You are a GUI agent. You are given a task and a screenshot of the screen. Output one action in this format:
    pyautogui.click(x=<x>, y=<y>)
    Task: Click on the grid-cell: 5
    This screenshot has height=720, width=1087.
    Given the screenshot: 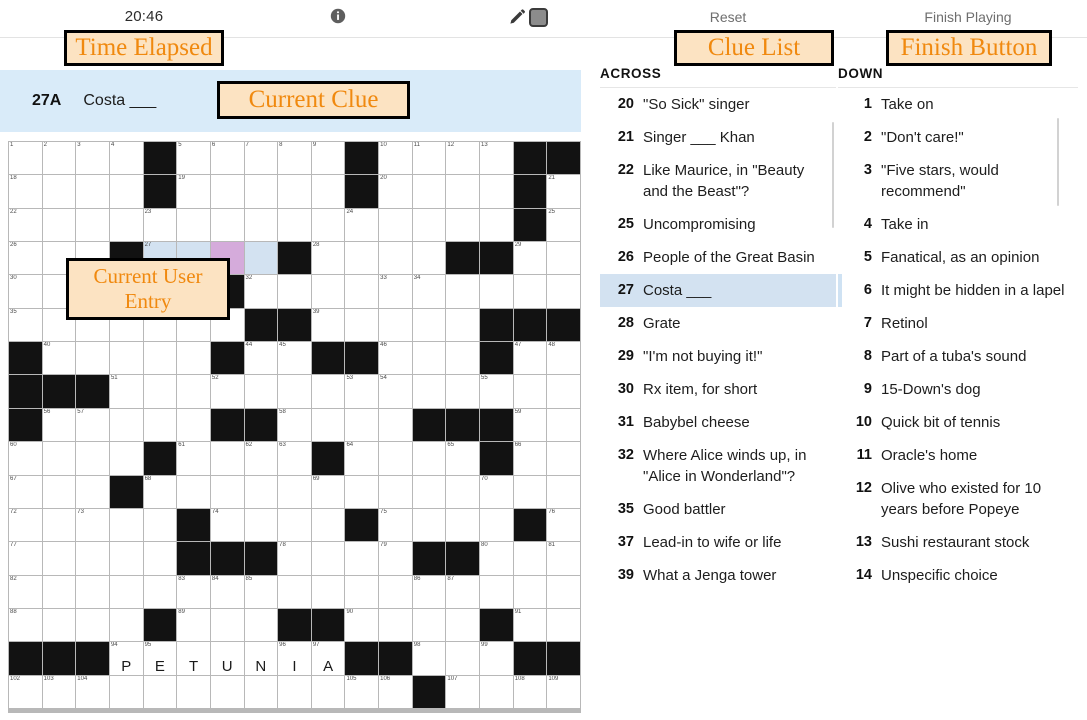 What is the action you would take?
    pyautogui.click(x=193, y=158)
    